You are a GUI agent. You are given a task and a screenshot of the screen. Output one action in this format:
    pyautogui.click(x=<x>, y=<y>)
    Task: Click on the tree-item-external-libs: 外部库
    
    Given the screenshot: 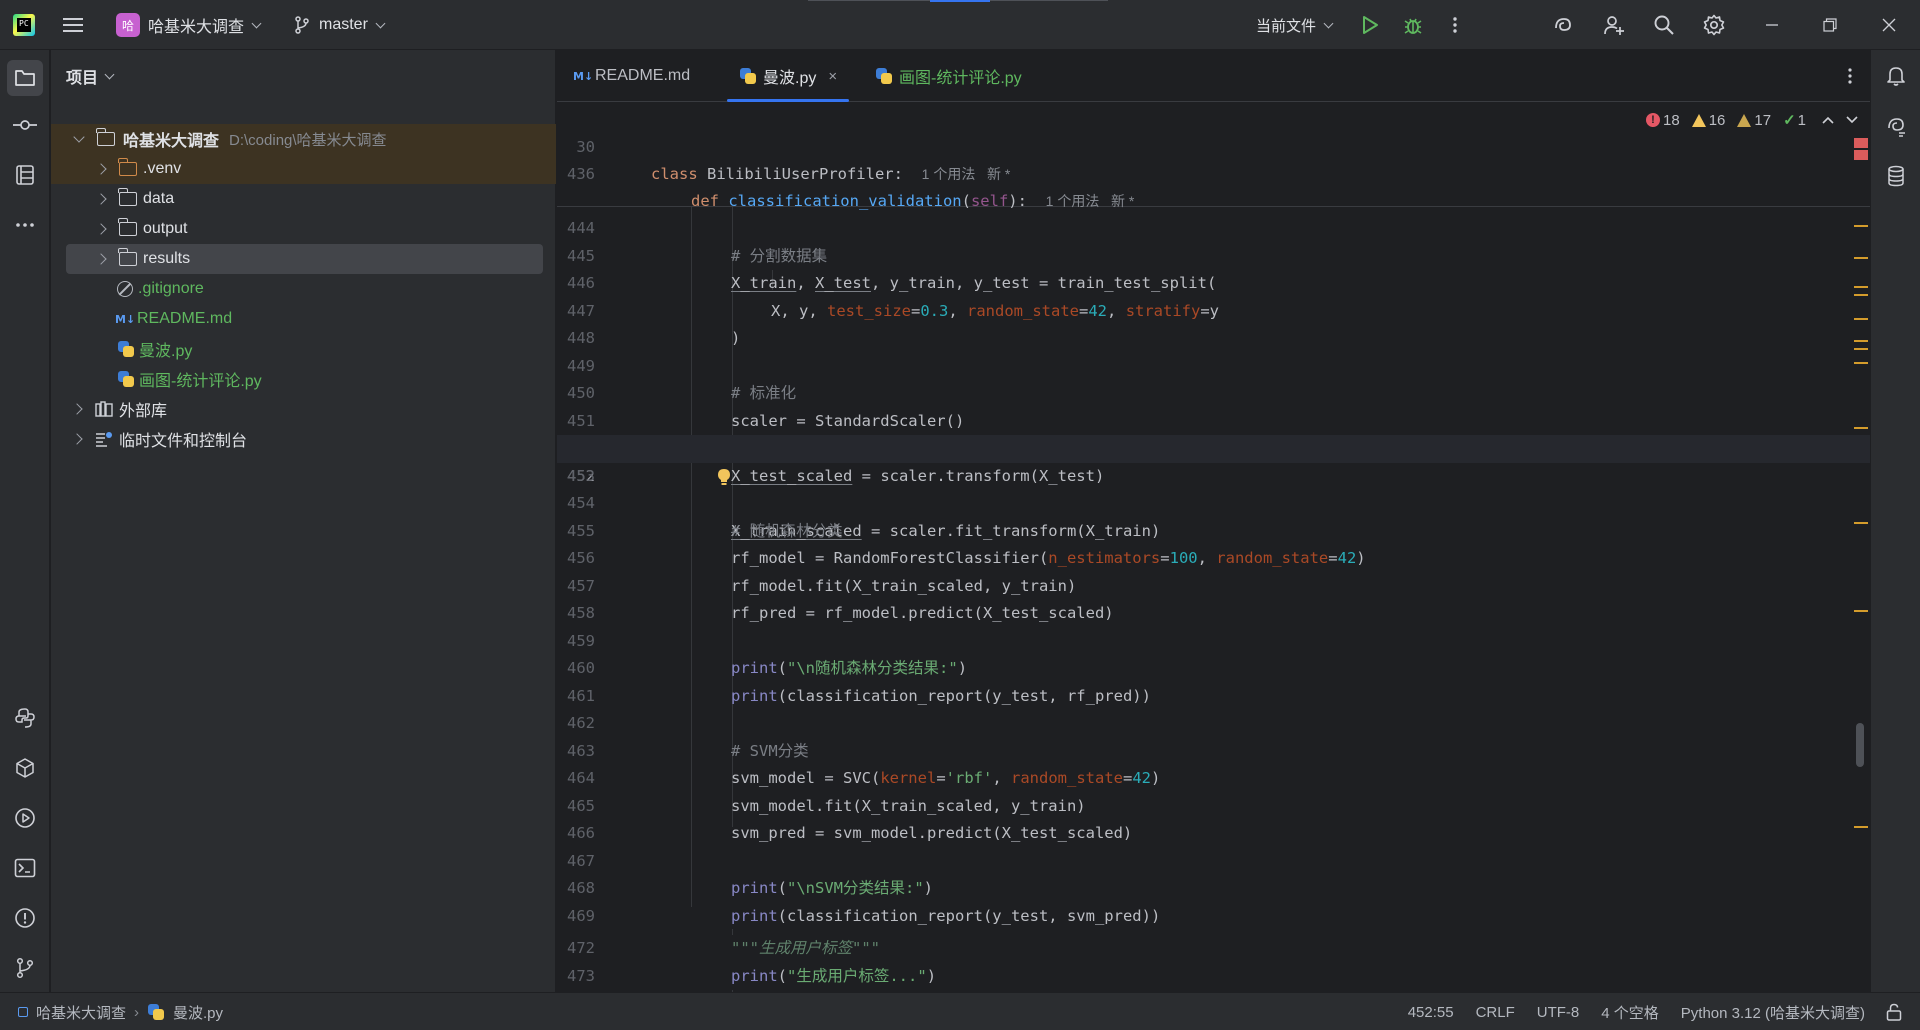 What is the action you would take?
    pyautogui.click(x=303, y=409)
    